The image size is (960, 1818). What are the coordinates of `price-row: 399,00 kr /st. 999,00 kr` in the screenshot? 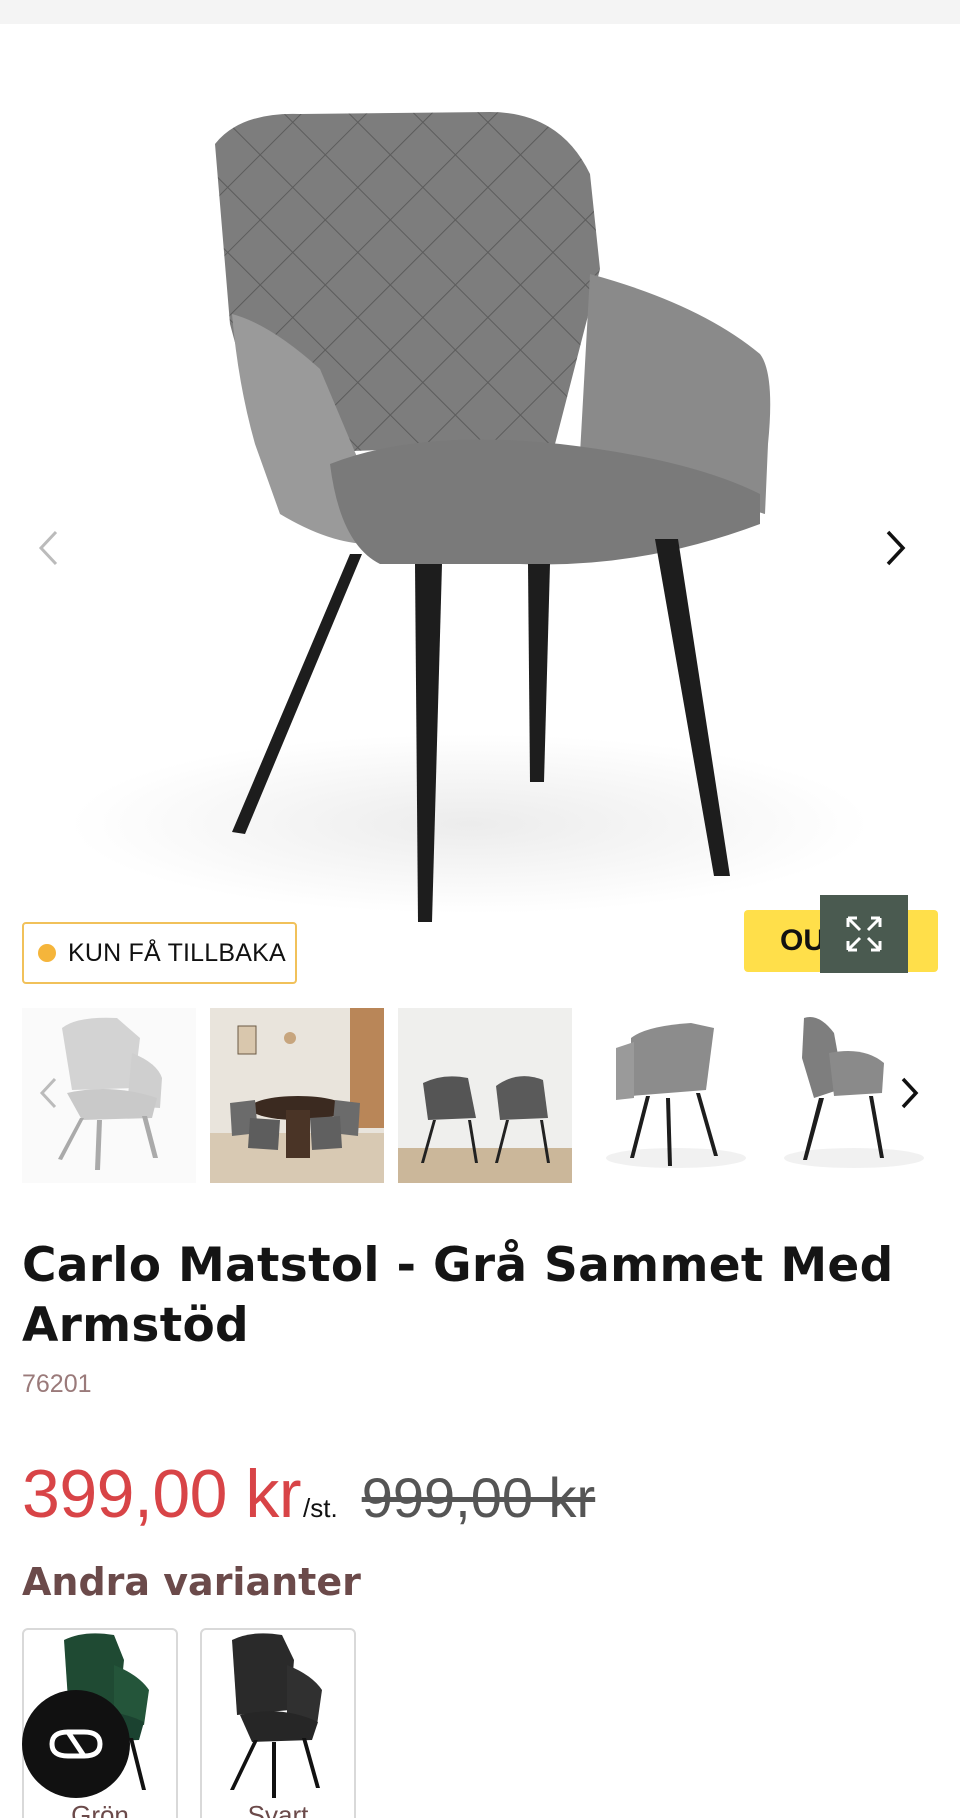 It's located at (308, 1495).